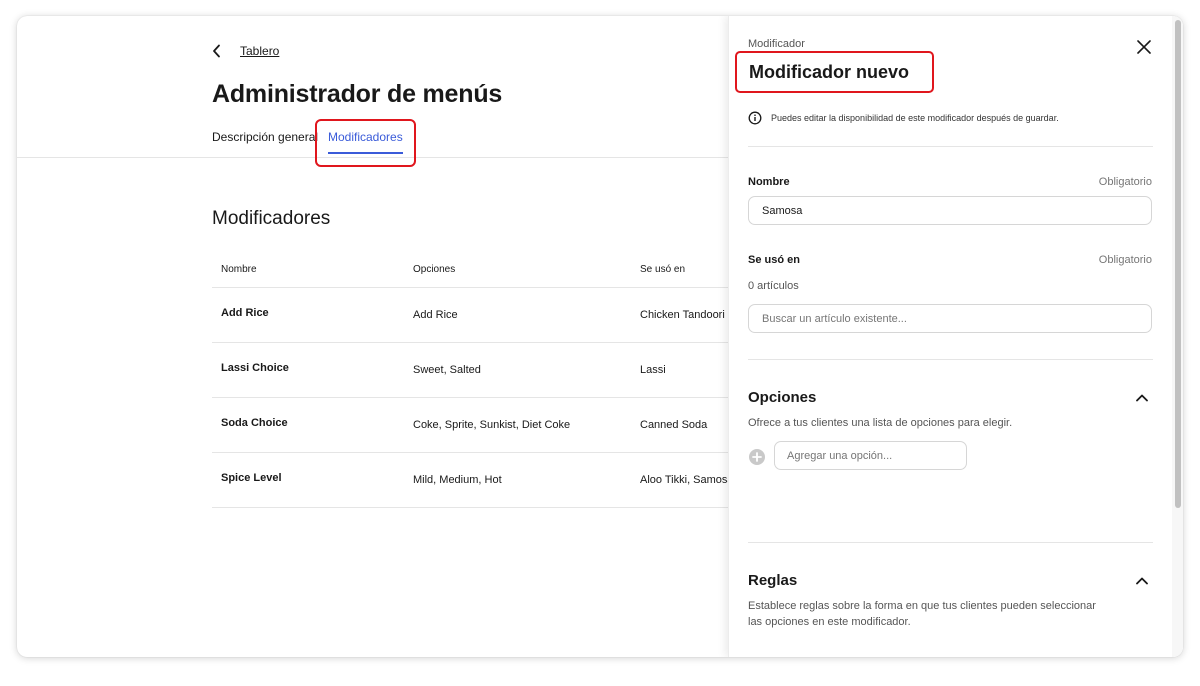 This screenshot has width=1200, height=686. I want to click on column-header-used-in: Se usó en, so click(663, 269).